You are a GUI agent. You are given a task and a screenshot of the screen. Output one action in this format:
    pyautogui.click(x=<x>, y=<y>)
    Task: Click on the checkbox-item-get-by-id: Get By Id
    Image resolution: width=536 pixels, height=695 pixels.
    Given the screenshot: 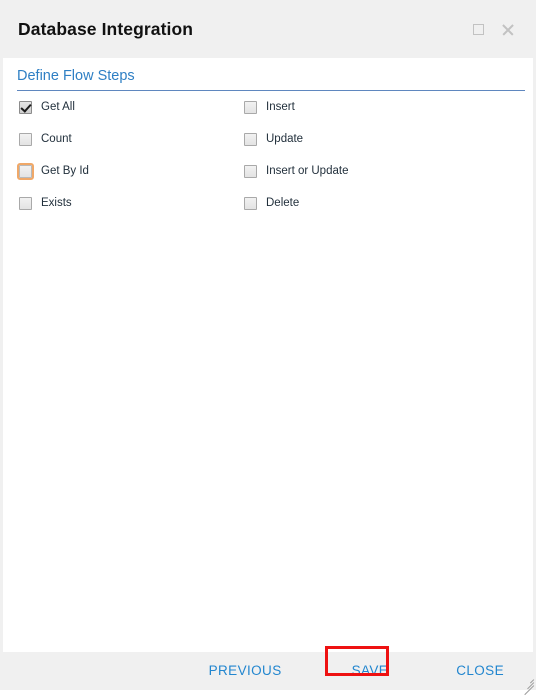 What is the action you would take?
    pyautogui.click(x=113, y=171)
    